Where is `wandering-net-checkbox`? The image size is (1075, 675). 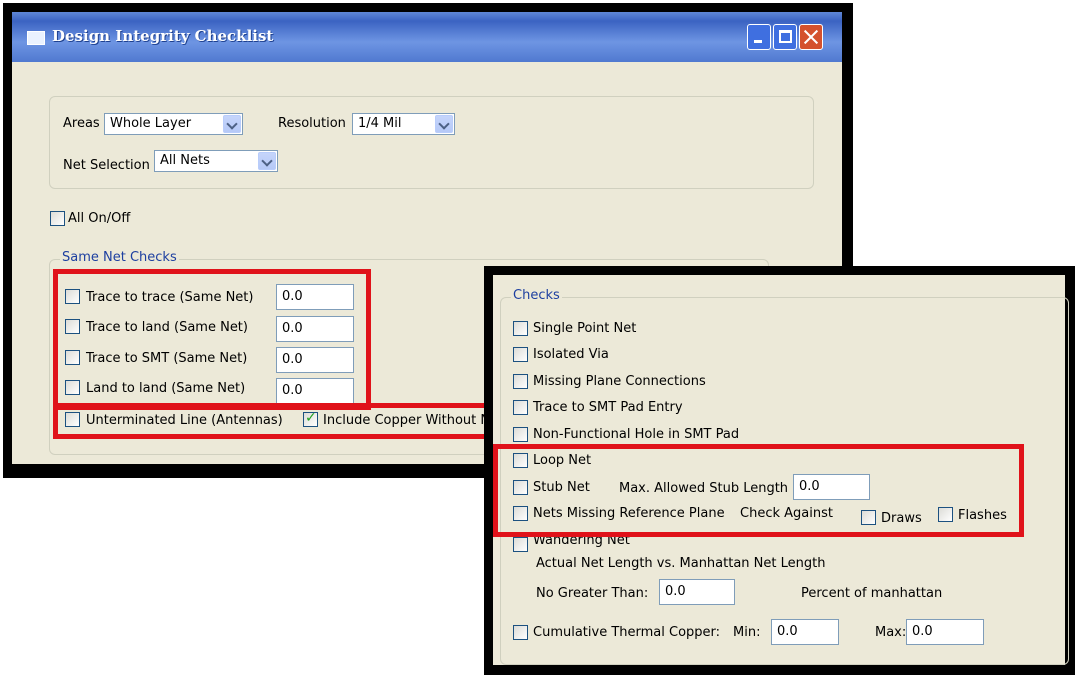 wandering-net-checkbox is located at coordinates (520, 544).